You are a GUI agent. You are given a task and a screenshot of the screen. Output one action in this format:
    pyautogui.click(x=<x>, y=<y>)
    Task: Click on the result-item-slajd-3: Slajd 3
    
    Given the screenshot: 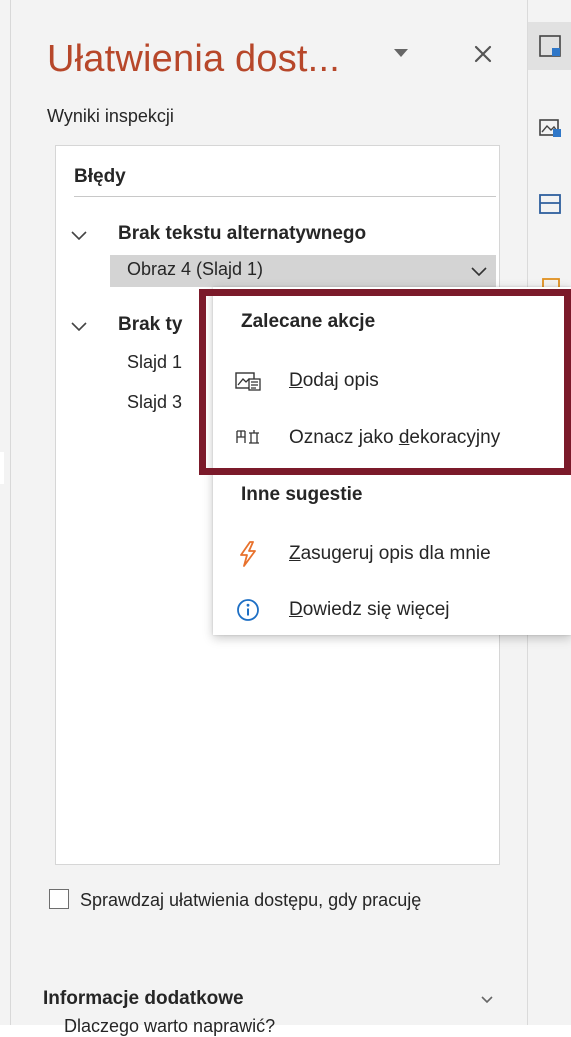 What is the action you would take?
    pyautogui.click(x=154, y=402)
    